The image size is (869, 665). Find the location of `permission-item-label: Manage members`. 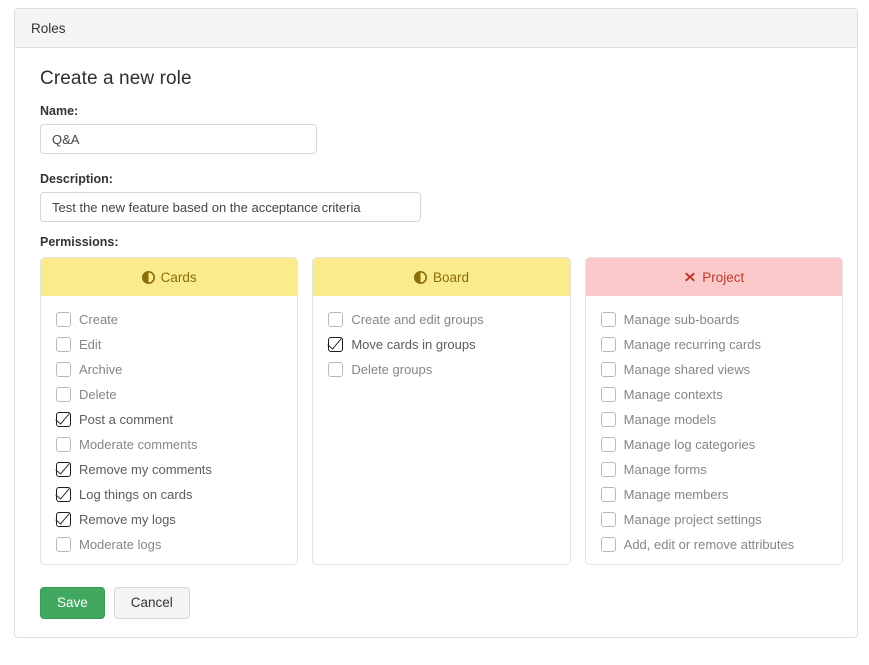

permission-item-label: Manage members is located at coordinates (676, 494).